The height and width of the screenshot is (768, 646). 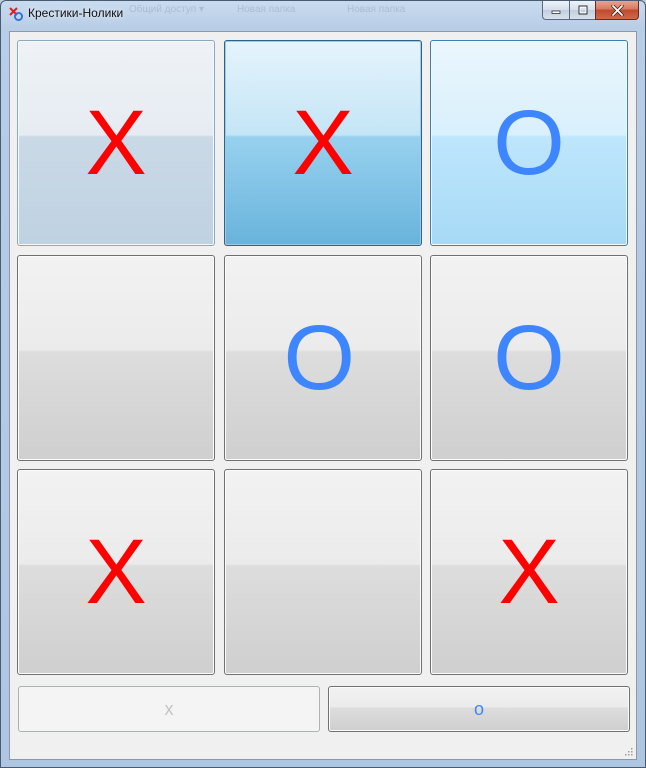 I want to click on minimize-button, so click(x=555, y=10).